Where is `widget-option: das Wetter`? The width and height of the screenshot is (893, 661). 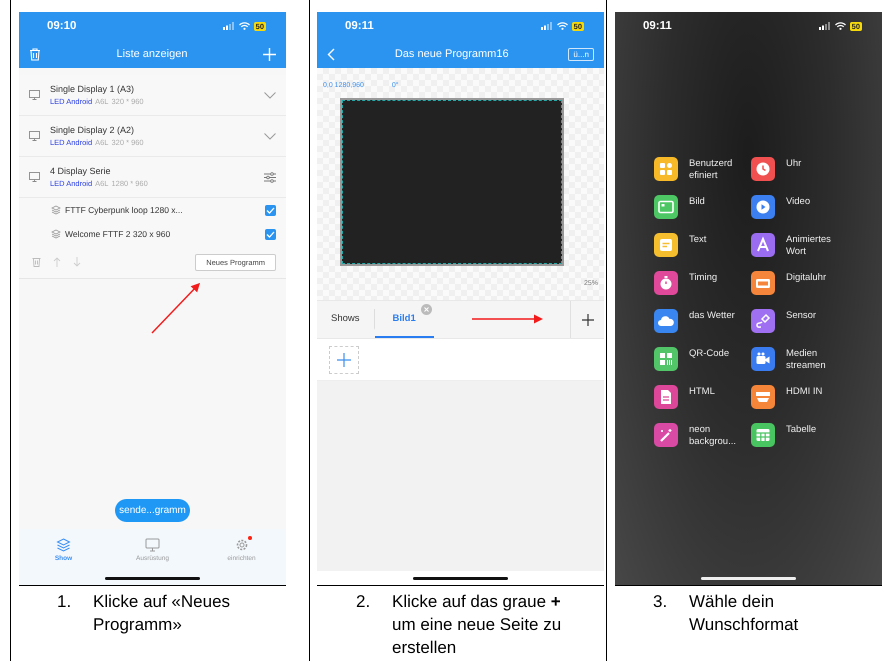 widget-option: das Wetter is located at coordinates (702, 321).